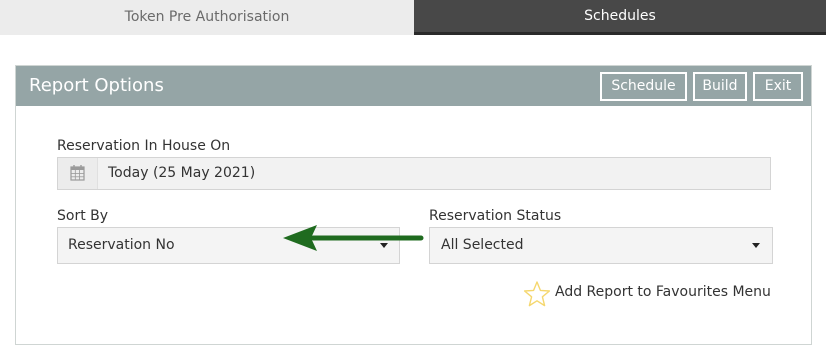  I want to click on in-house-date-field: Today (25 May 2021), so click(414, 173).